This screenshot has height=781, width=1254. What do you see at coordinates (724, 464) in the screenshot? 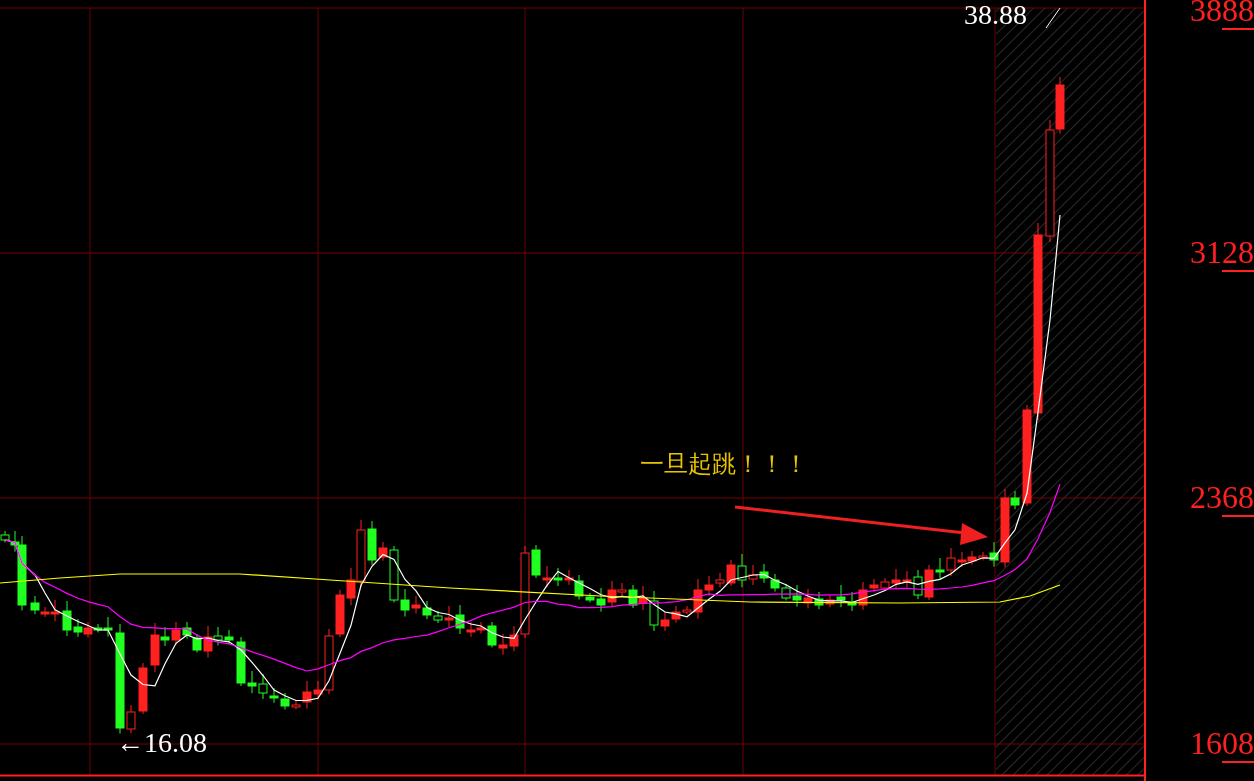
I see `annotation-text: 一旦起跳！！！` at bounding box center [724, 464].